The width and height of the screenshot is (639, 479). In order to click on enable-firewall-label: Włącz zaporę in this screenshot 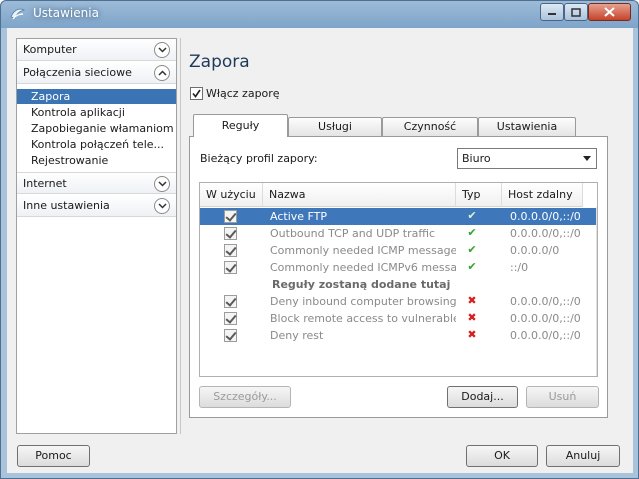, I will do `click(243, 93)`.